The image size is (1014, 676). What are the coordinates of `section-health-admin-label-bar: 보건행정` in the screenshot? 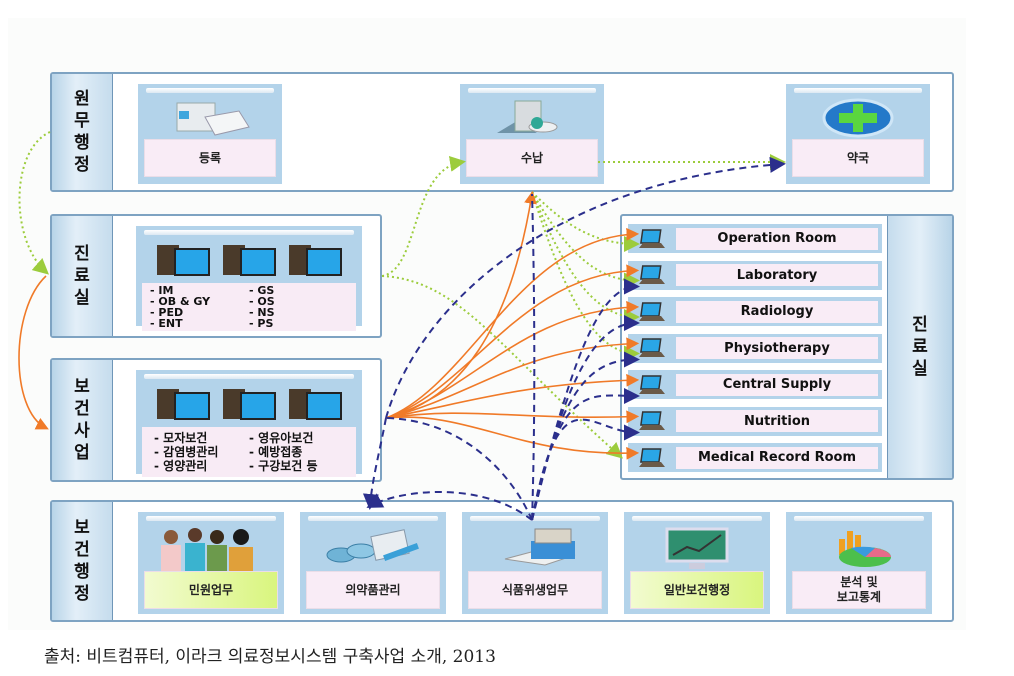 It's located at (82, 561).